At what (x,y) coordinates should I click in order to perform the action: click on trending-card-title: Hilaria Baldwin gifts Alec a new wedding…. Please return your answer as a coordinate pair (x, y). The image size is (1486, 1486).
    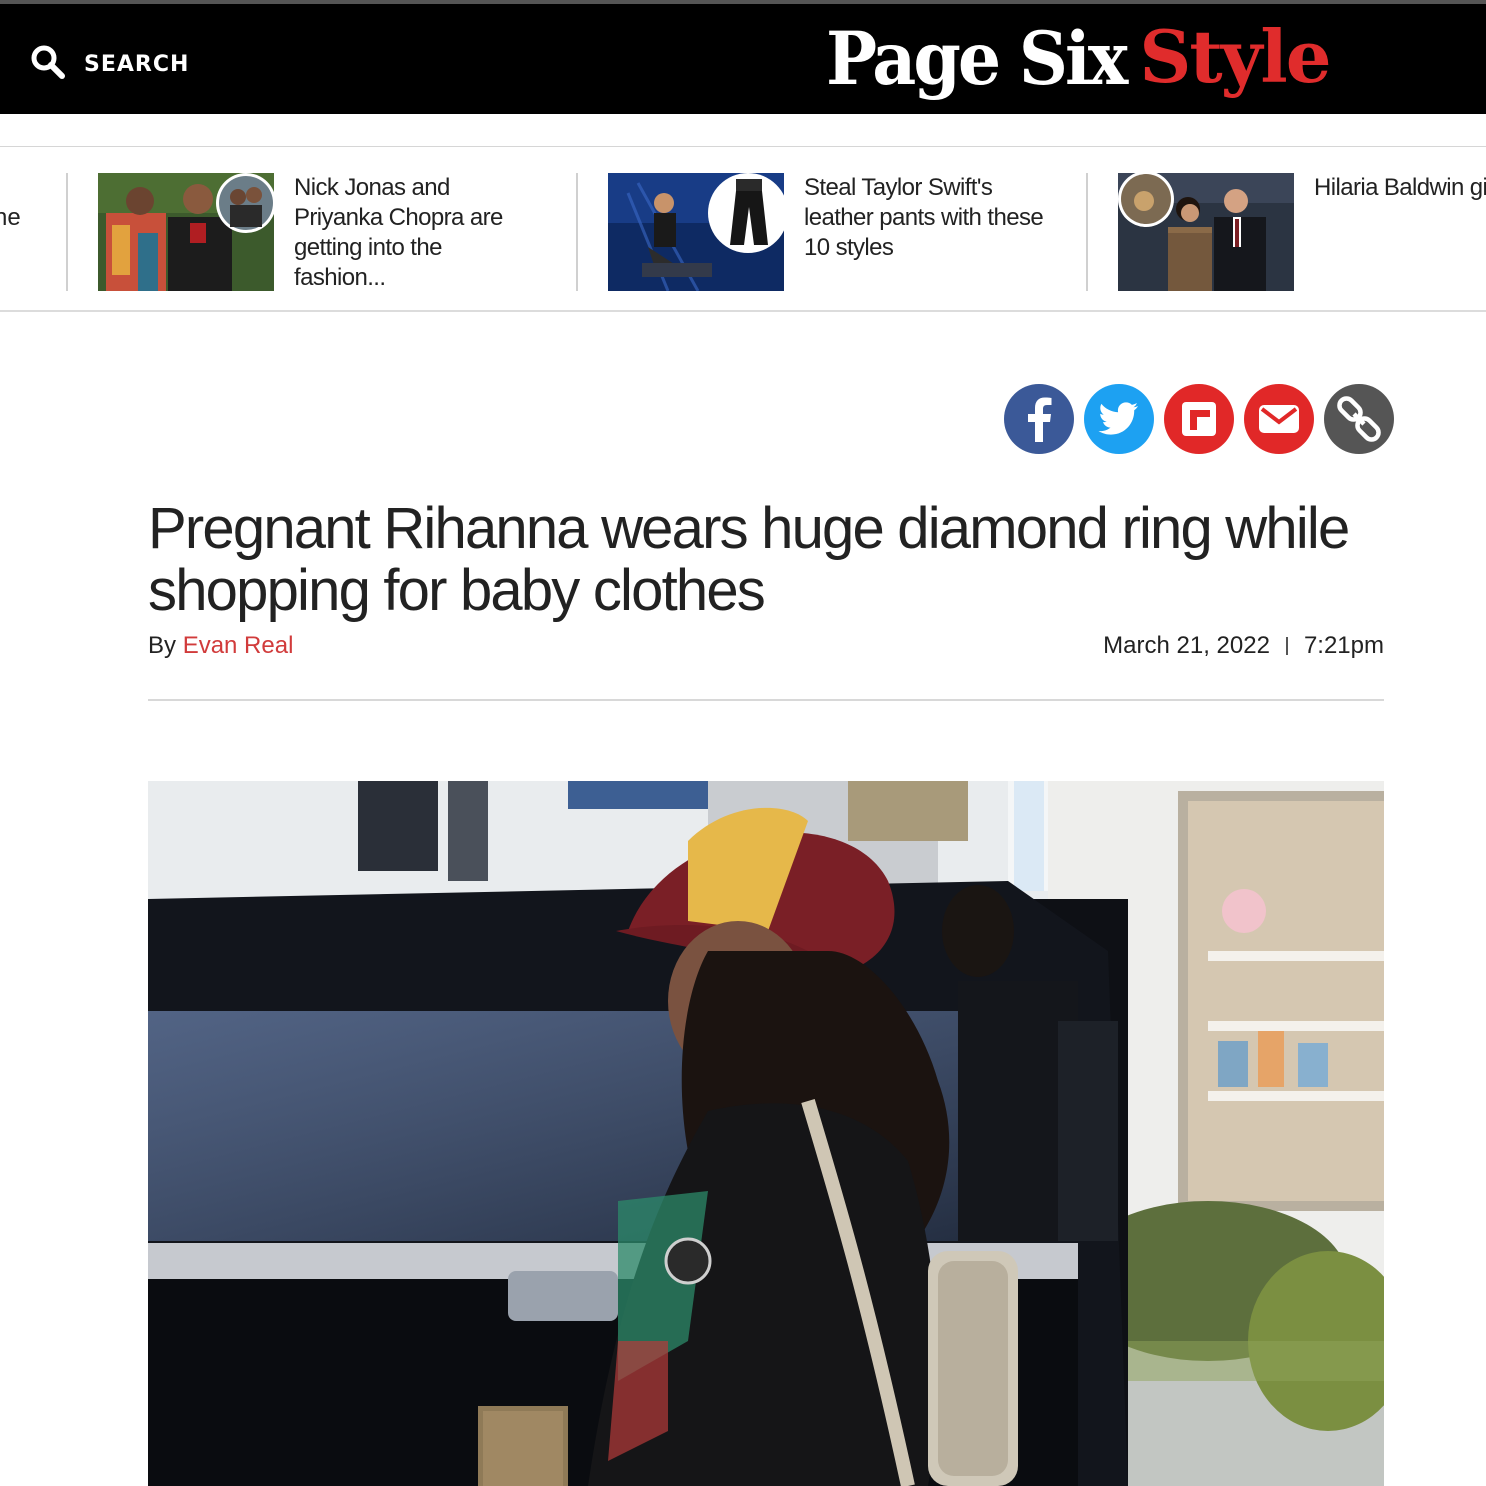
    Looking at the image, I should click on (1400, 187).